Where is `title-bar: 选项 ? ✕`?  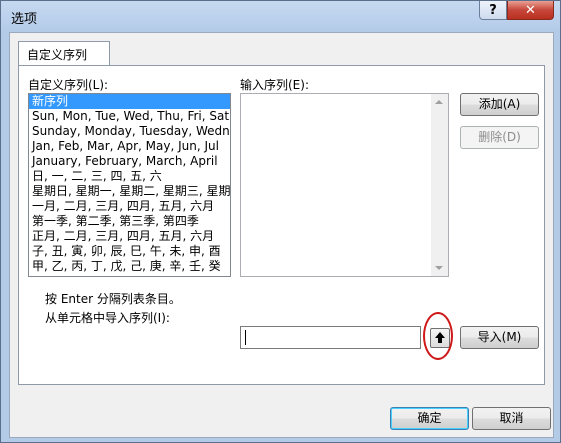
title-bar: 选项 ? ✕ is located at coordinates (280, 16).